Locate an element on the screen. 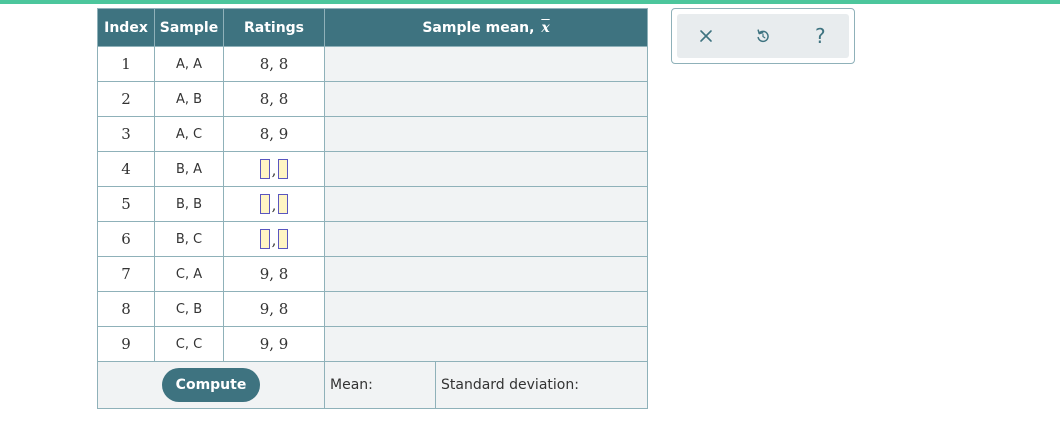 The image size is (1060, 430). close-icon is located at coordinates (705, 36).